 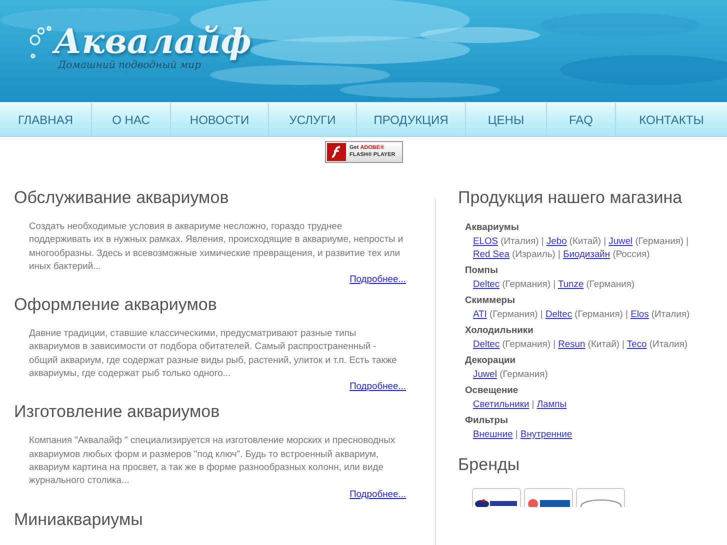 I want to click on category-label: Помпы, so click(x=482, y=270).